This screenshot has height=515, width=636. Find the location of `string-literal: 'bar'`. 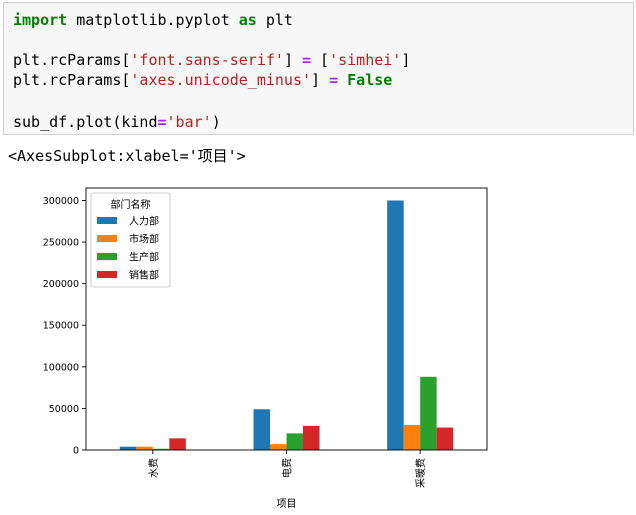

string-literal: 'bar' is located at coordinates (189, 122).